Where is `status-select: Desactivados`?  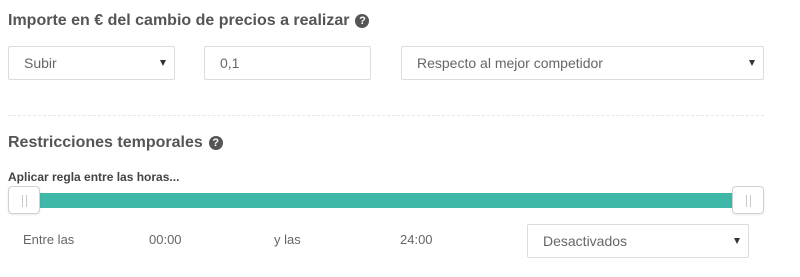 status-select: Desactivados is located at coordinates (638, 241).